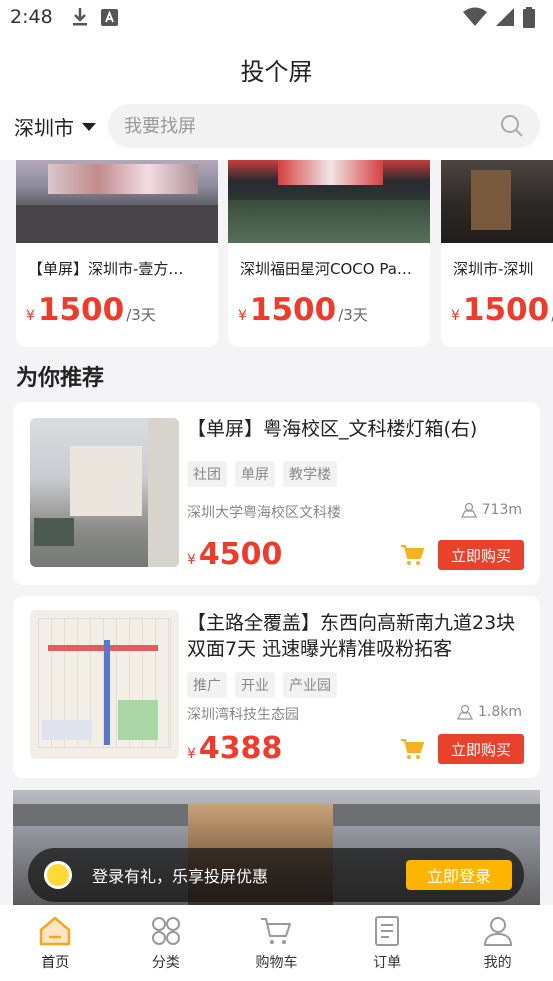  Describe the element at coordinates (276, 875) in the screenshot. I see `login-prompt: 登录有礼，乐享投屏优惠 立即登录` at that location.